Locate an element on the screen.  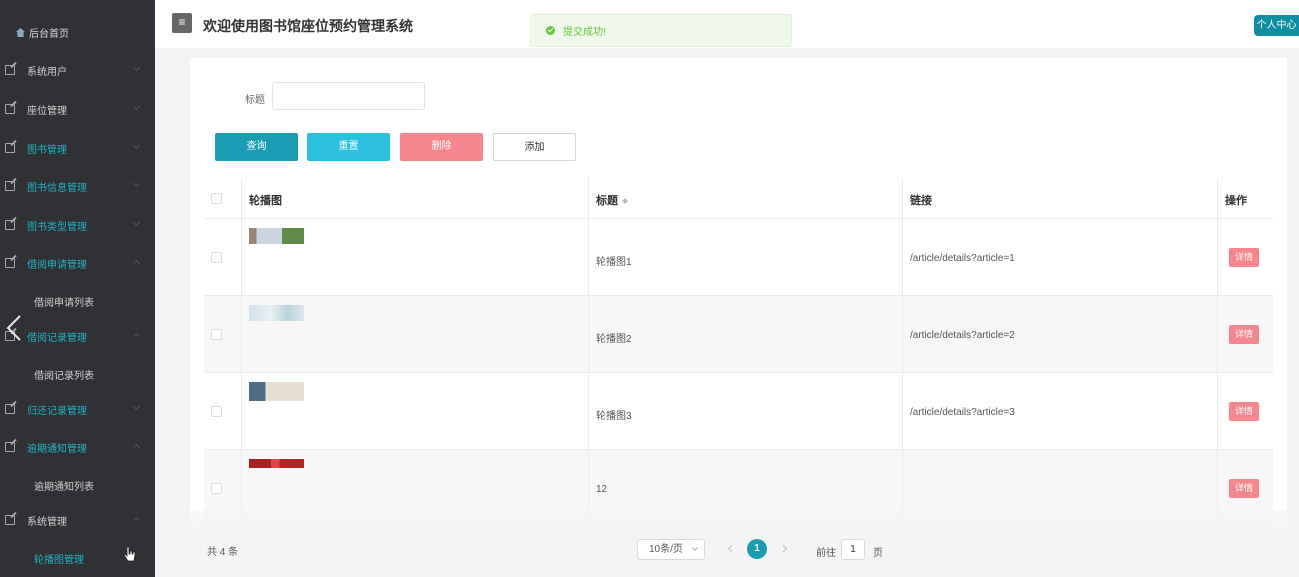
column-header-image: 轮播图 is located at coordinates (265, 201).